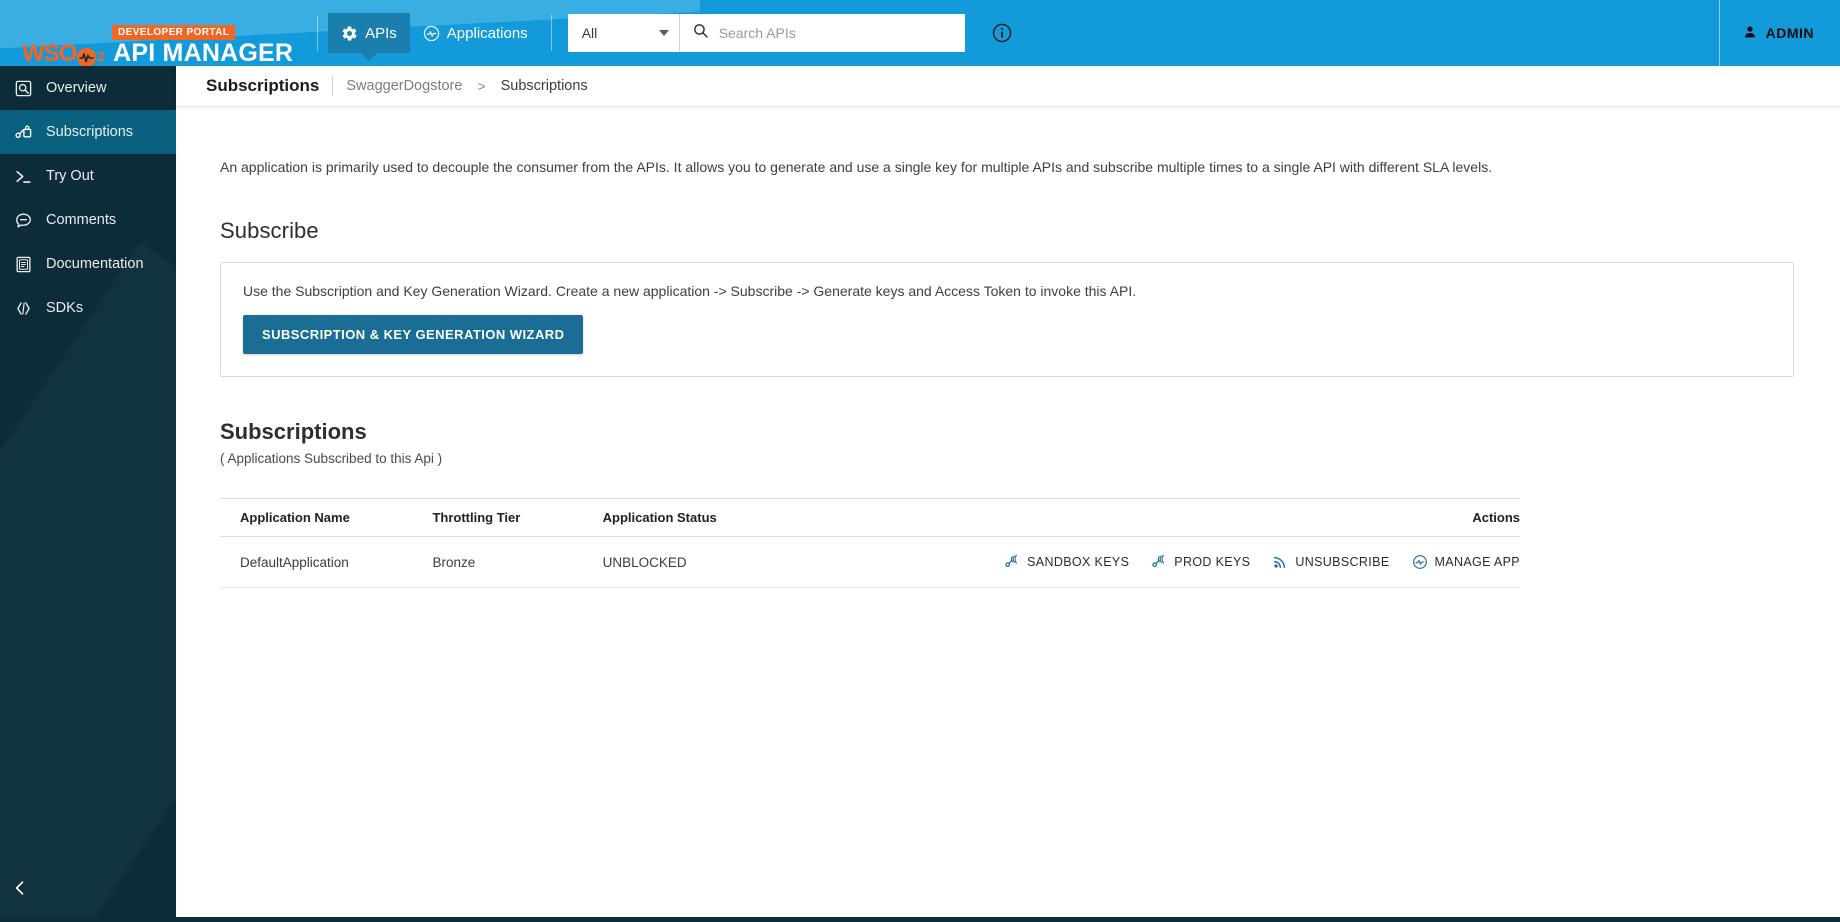 This screenshot has height=922, width=1840. I want to click on subscriptions-key-icon, so click(23, 132).